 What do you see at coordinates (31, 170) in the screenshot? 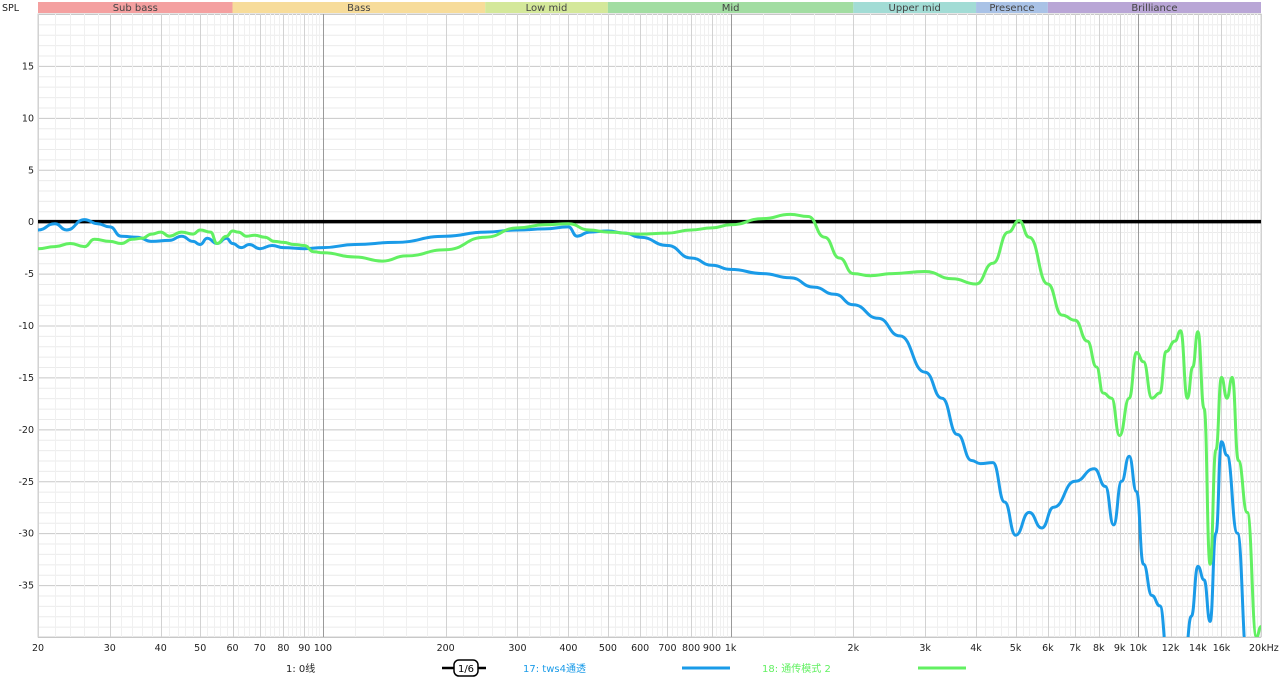
I see `y-tick-label: 5` at bounding box center [31, 170].